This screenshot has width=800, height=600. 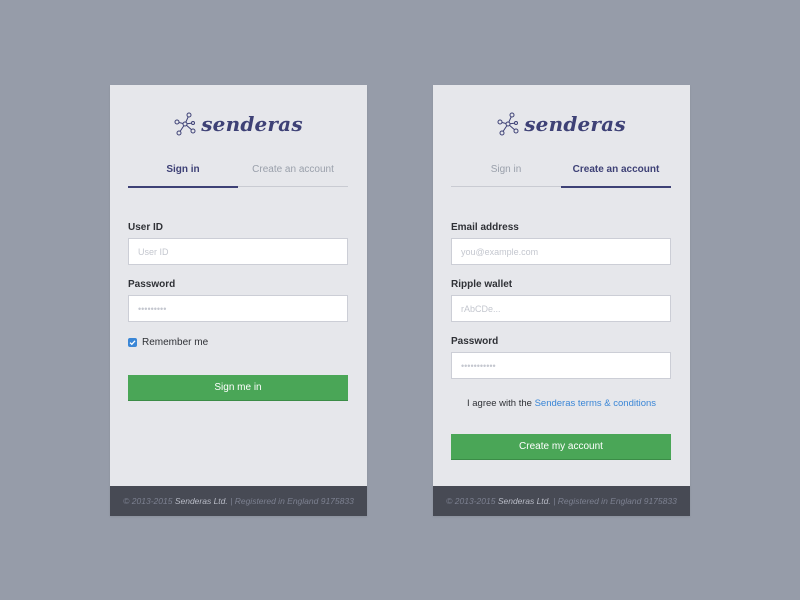 I want to click on remember-me-checkbox, so click(x=132, y=342).